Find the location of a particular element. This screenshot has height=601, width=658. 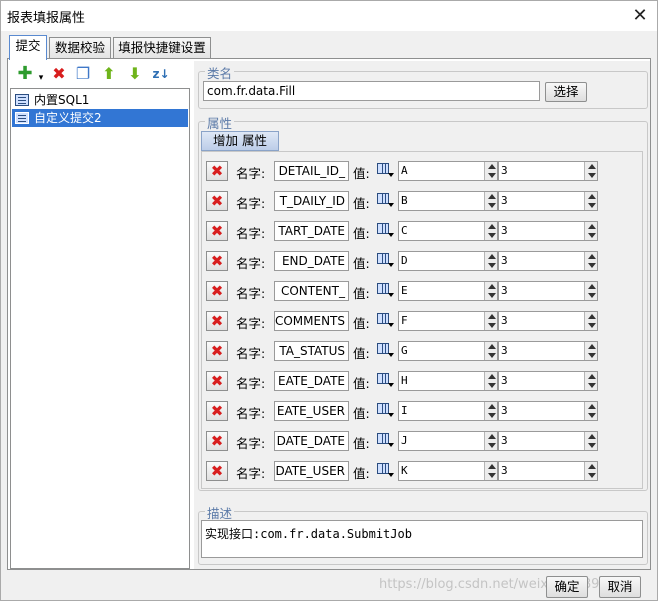

property-row: ✖ 名字: T_DAILY_ID 值: B 3 is located at coordinates (423, 201).